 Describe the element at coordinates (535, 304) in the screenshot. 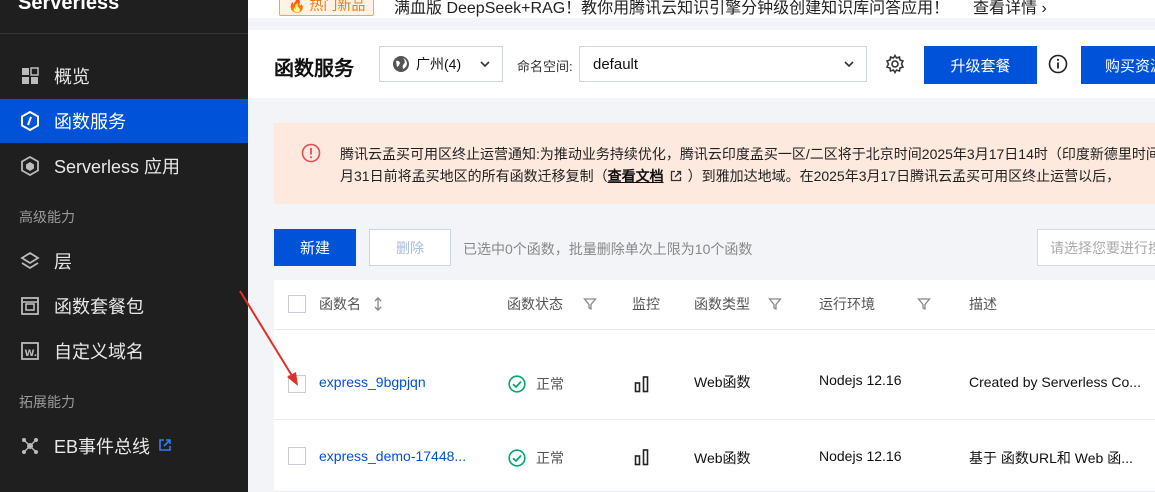

I see `column-header-label: 函数状态` at that location.